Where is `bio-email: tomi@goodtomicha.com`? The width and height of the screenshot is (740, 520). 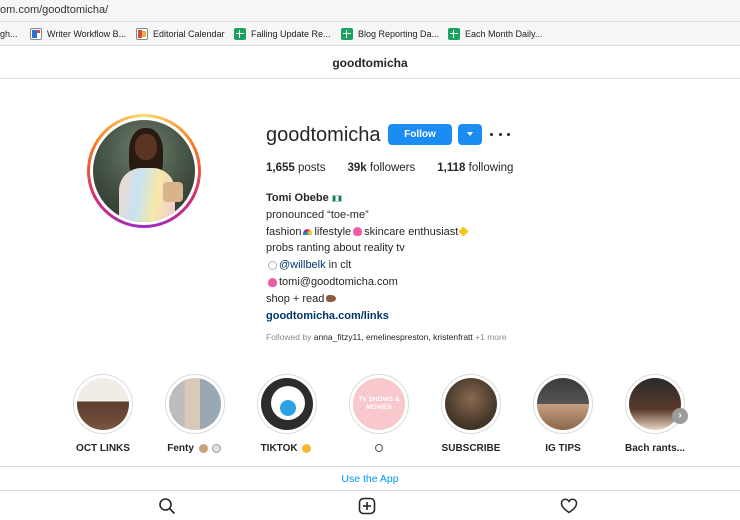
bio-email: tomi@goodtomicha.com is located at coordinates (476, 282).